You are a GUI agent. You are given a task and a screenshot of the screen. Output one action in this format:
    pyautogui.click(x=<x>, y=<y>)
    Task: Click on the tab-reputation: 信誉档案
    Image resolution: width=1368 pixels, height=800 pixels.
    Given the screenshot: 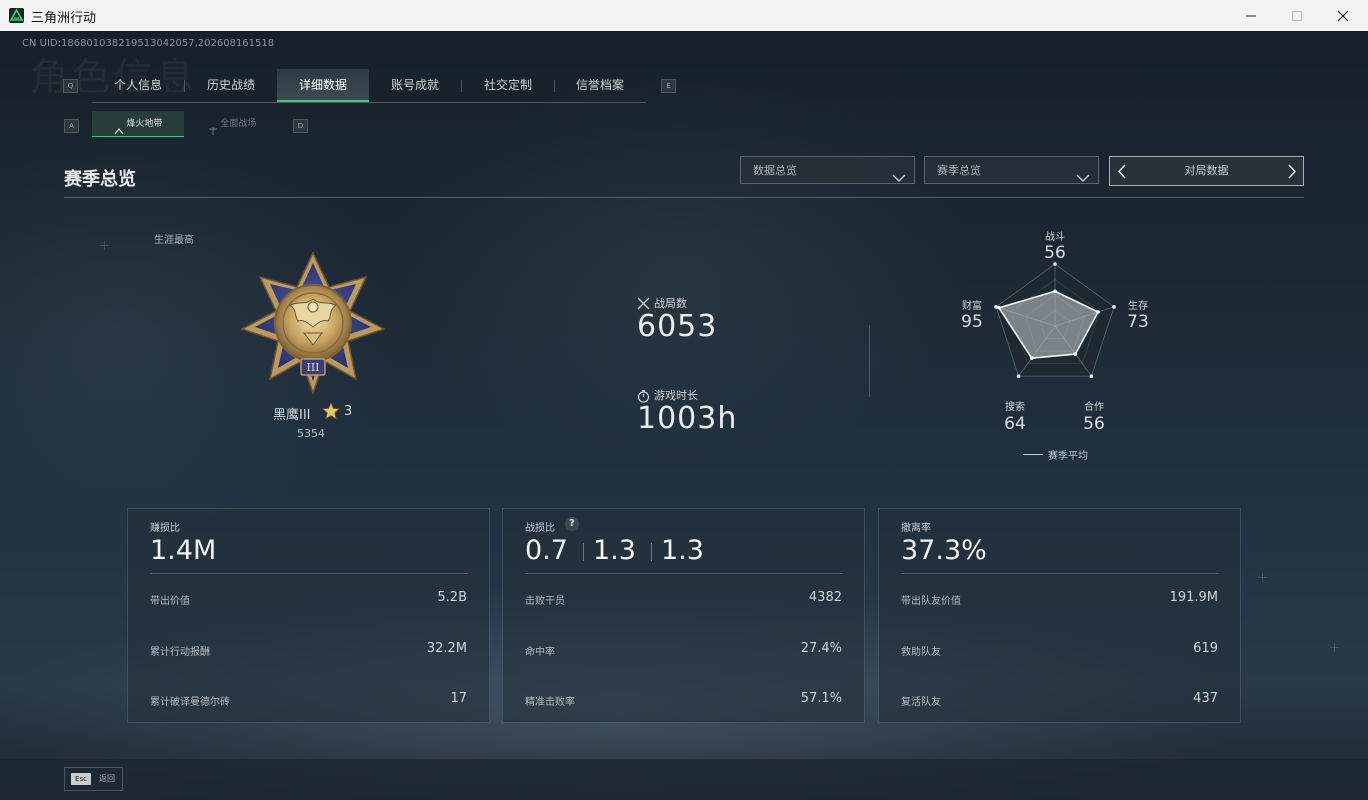 What is the action you would take?
    pyautogui.click(x=600, y=85)
    